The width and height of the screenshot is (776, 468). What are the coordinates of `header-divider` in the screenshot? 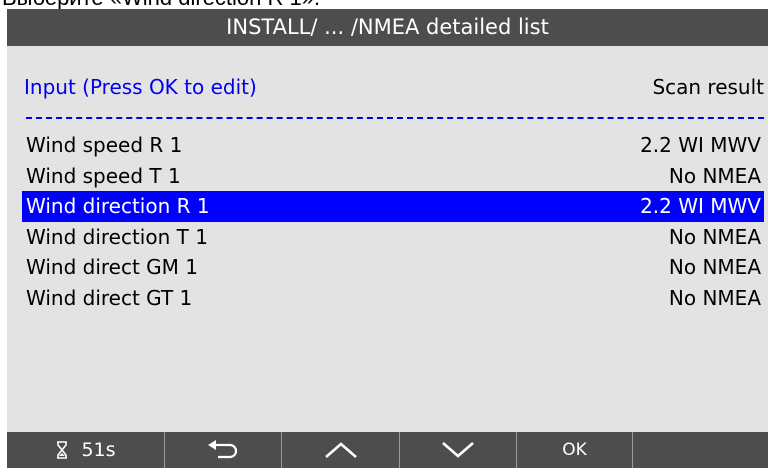 It's located at (395, 118).